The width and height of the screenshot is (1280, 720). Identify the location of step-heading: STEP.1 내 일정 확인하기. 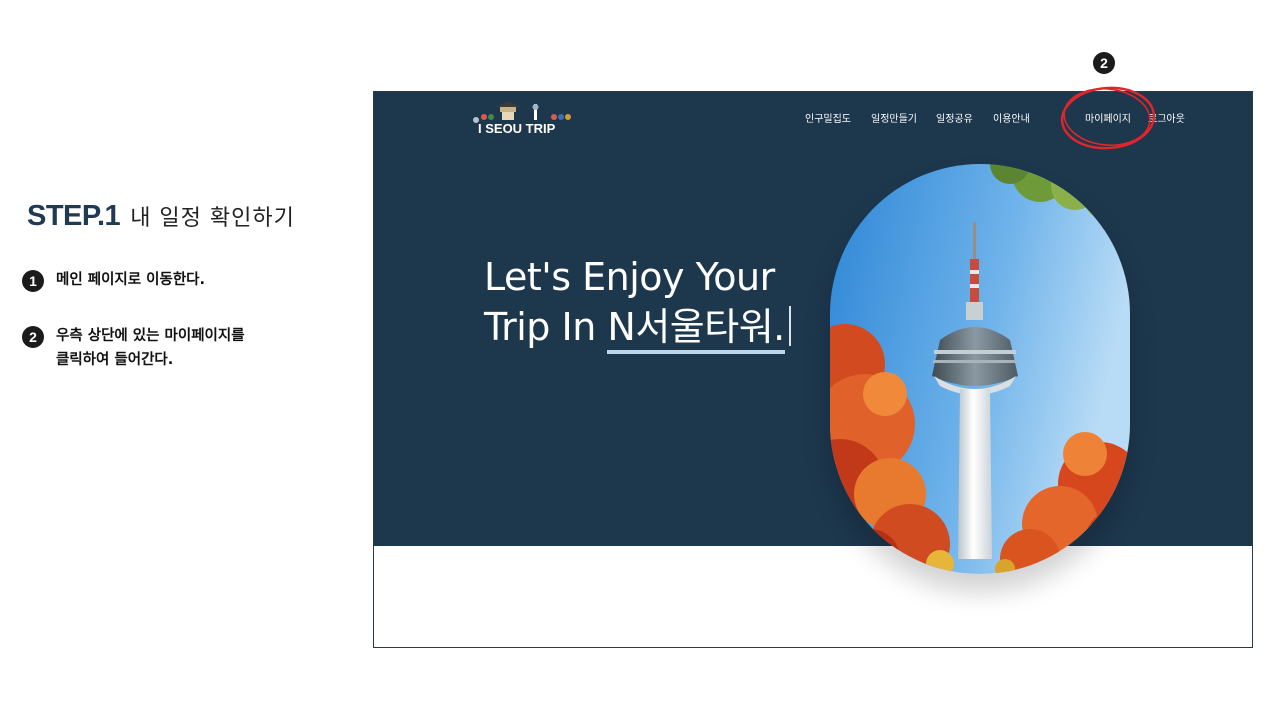
(161, 216).